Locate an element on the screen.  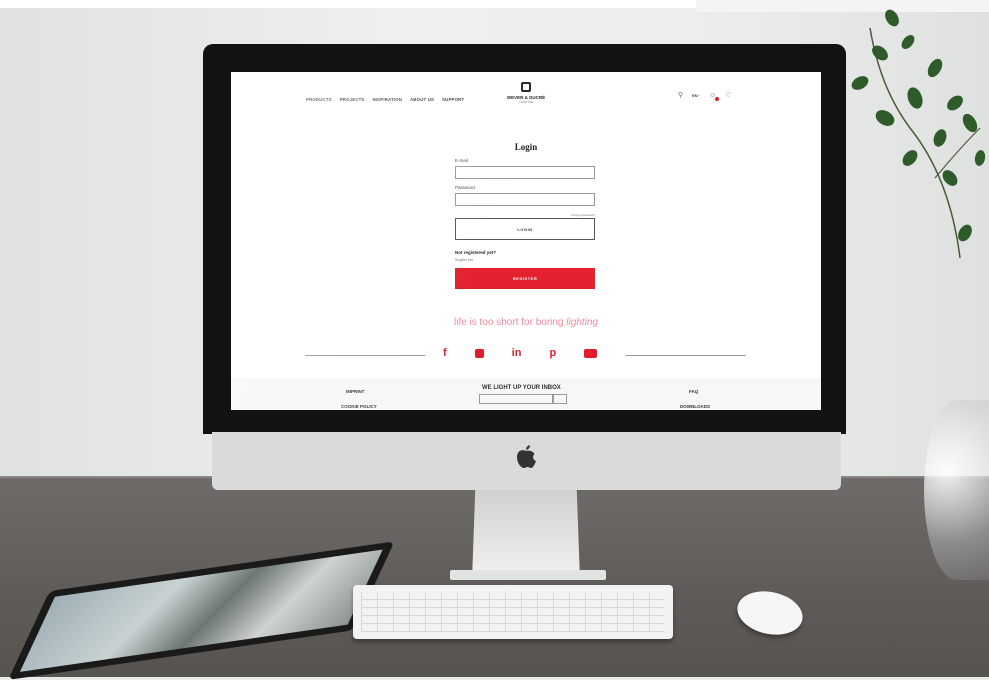
forgot-password-link: Forgot password? is located at coordinates (563, 215).